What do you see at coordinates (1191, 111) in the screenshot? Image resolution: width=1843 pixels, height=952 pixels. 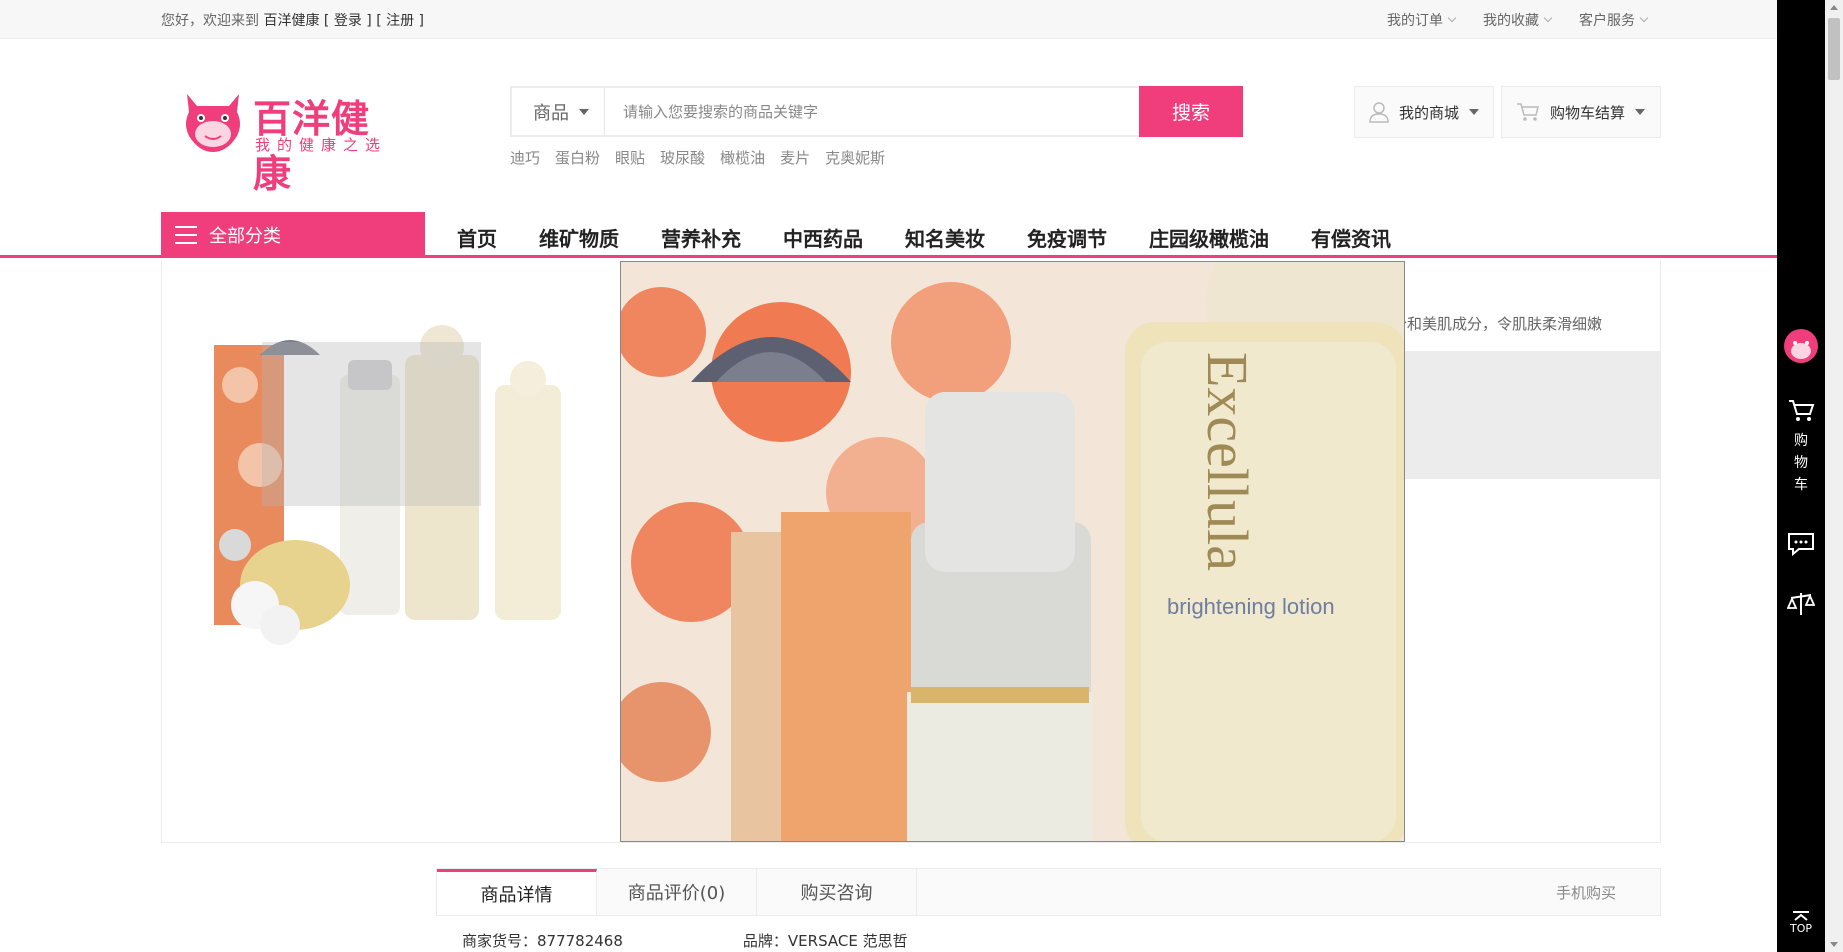 I see `search-button: 搜索` at bounding box center [1191, 111].